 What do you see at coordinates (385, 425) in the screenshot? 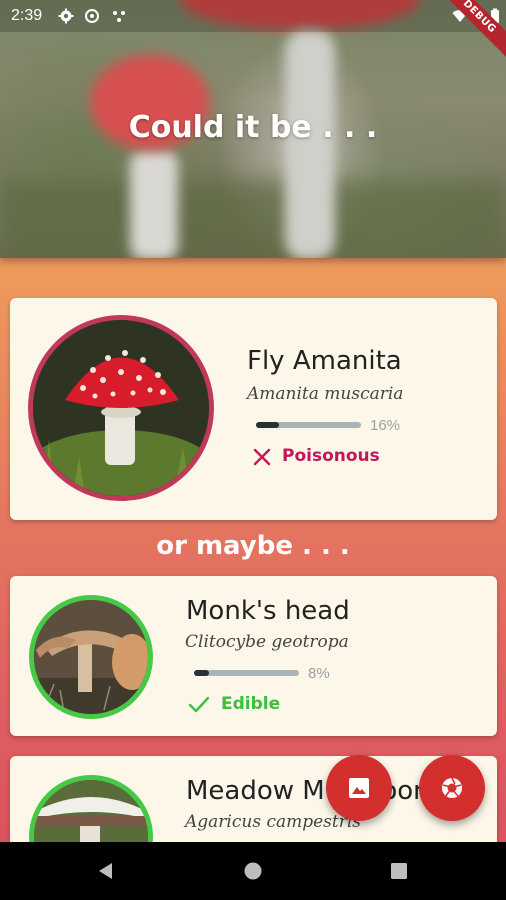
I see `primary-confidence-label: 16%` at bounding box center [385, 425].